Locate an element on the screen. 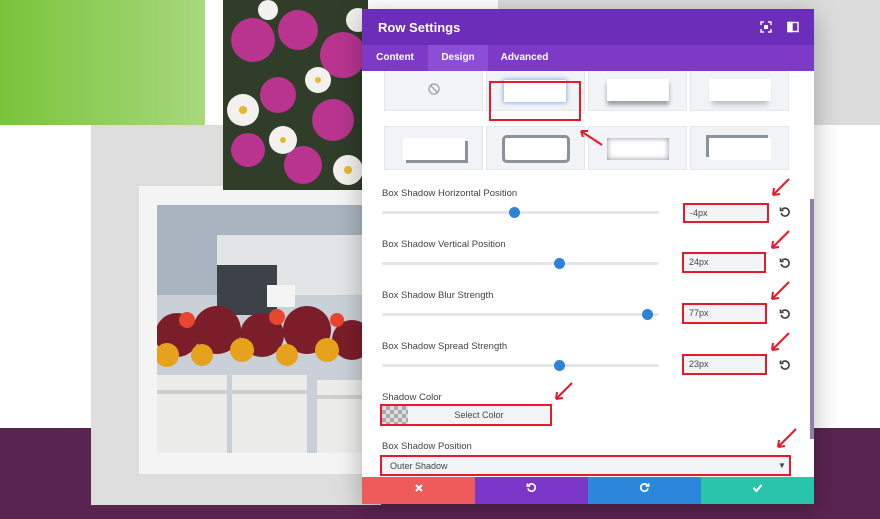  save-button is located at coordinates (757, 490).